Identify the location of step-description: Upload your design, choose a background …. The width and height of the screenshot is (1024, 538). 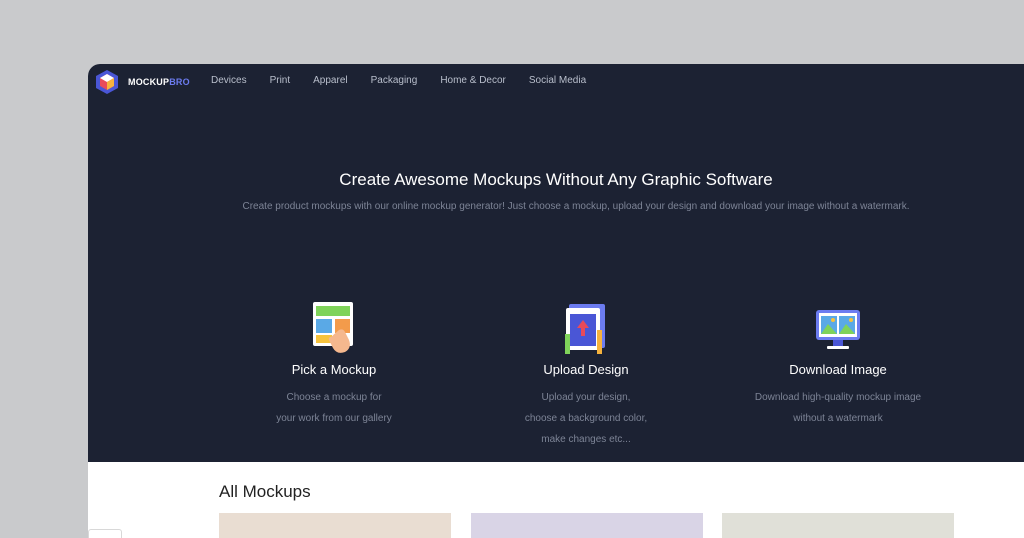
(586, 418).